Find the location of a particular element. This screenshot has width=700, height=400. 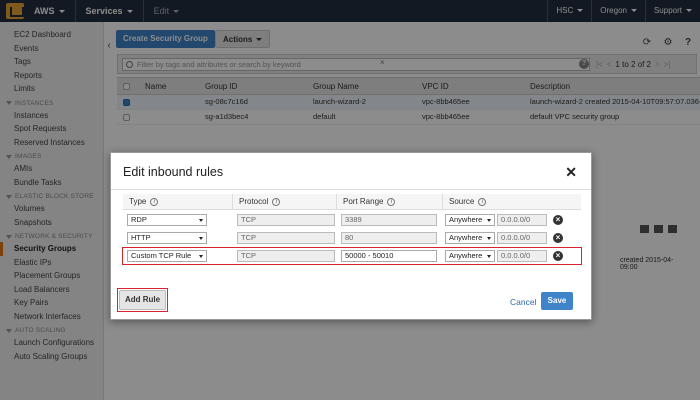

header-label: Type is located at coordinates (138, 201).